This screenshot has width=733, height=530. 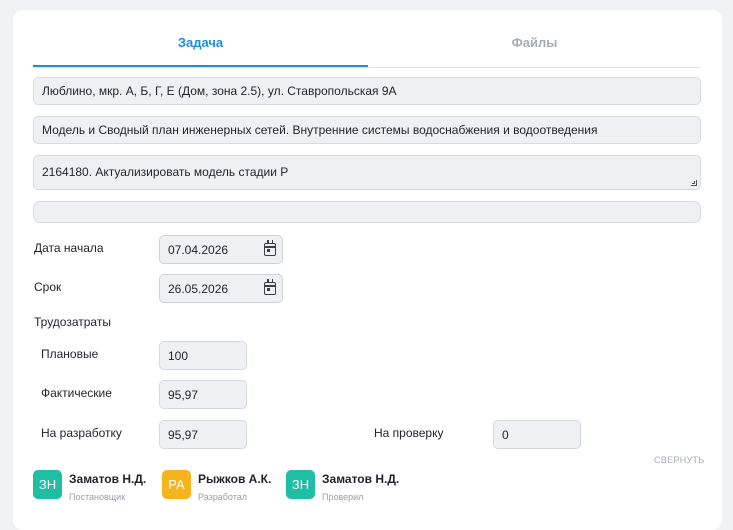 I want to click on person-role: Разработал, so click(x=222, y=497).